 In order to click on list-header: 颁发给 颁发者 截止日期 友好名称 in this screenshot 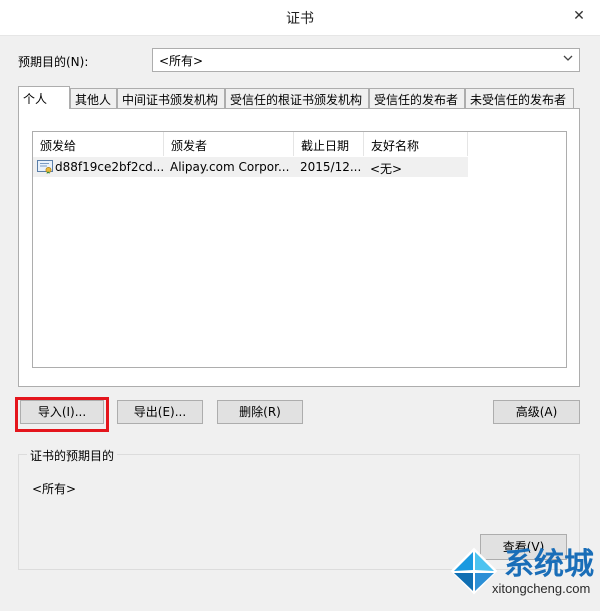, I will do `click(299, 144)`.